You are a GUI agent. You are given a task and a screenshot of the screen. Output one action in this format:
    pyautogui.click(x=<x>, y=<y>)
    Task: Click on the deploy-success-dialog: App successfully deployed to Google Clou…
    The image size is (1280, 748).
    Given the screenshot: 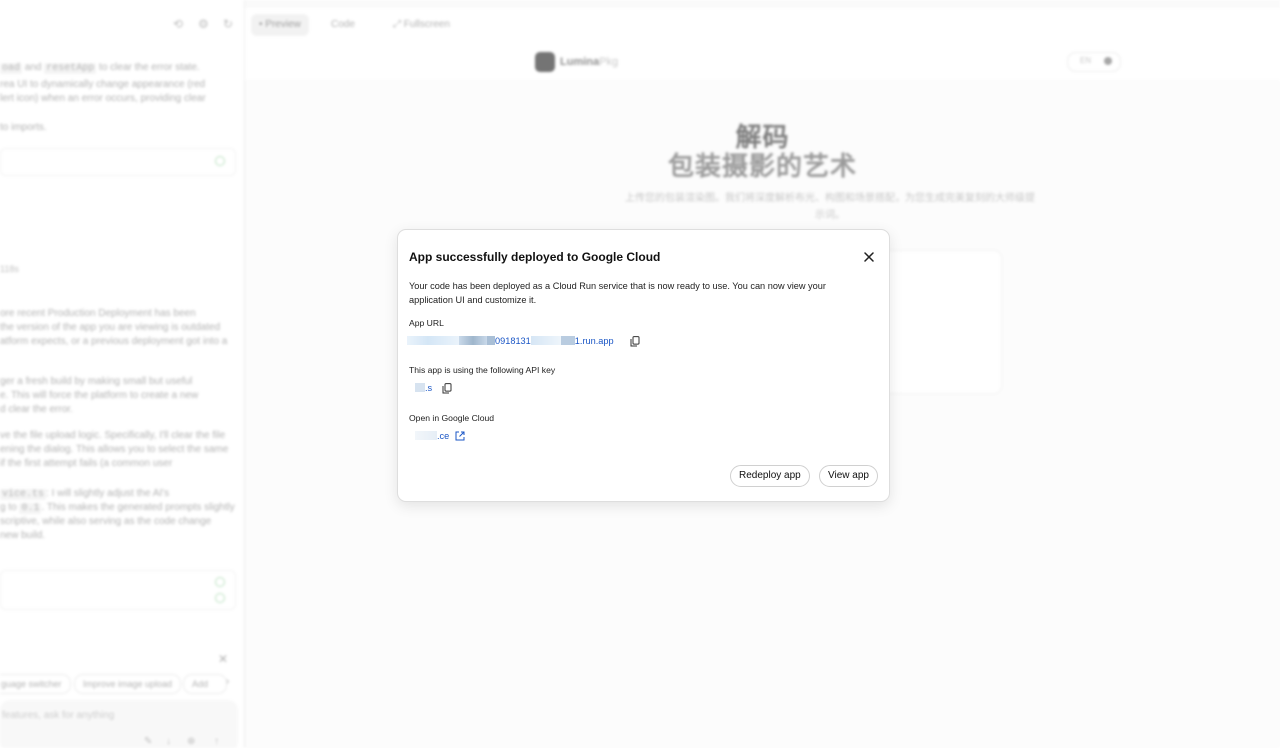 What is the action you would take?
    pyautogui.click(x=643, y=365)
    